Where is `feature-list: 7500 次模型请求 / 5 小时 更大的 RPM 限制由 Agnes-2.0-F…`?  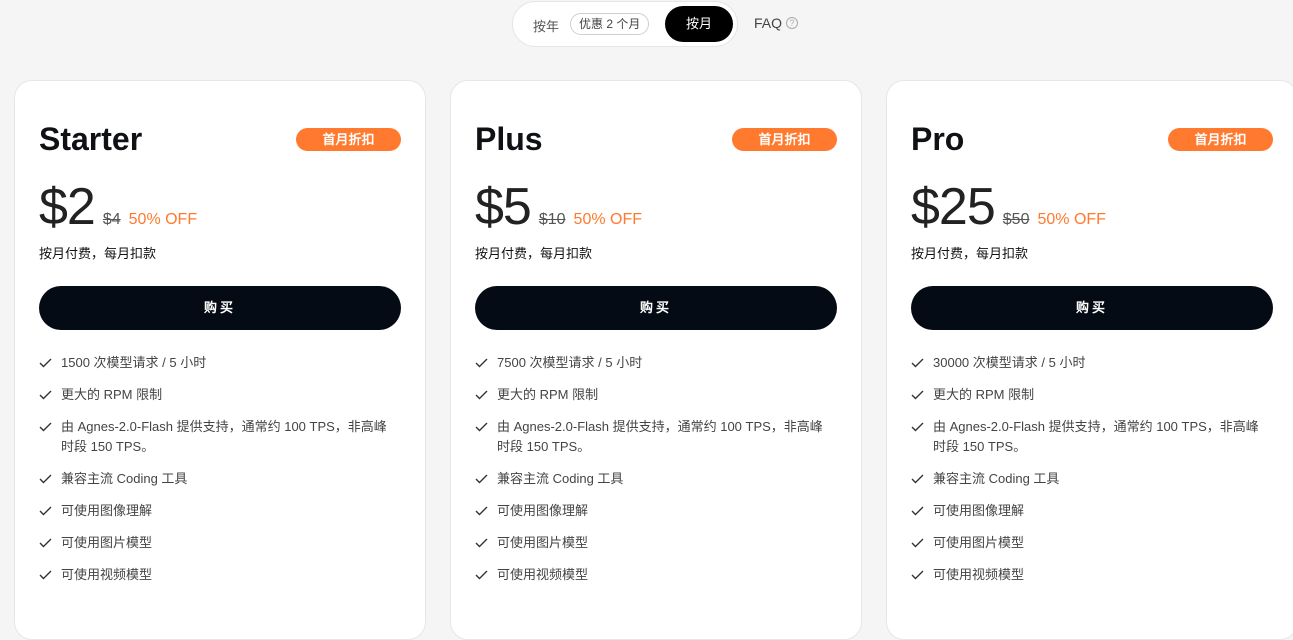
feature-list: 7500 次模型请求 / 5 小时 更大的 RPM 限制由 Agnes-2.0-F… is located at coordinates (655, 475).